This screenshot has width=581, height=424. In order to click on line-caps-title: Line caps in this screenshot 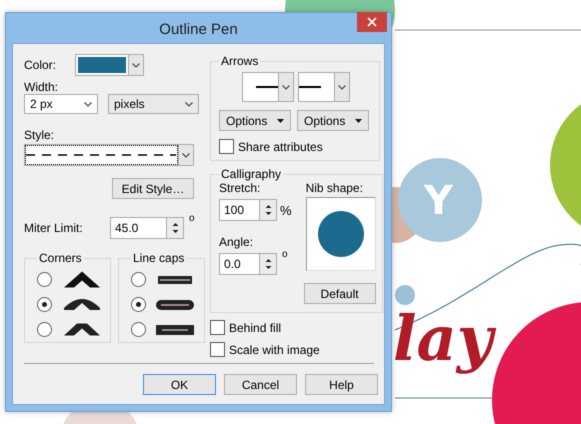, I will do `click(159, 258)`.